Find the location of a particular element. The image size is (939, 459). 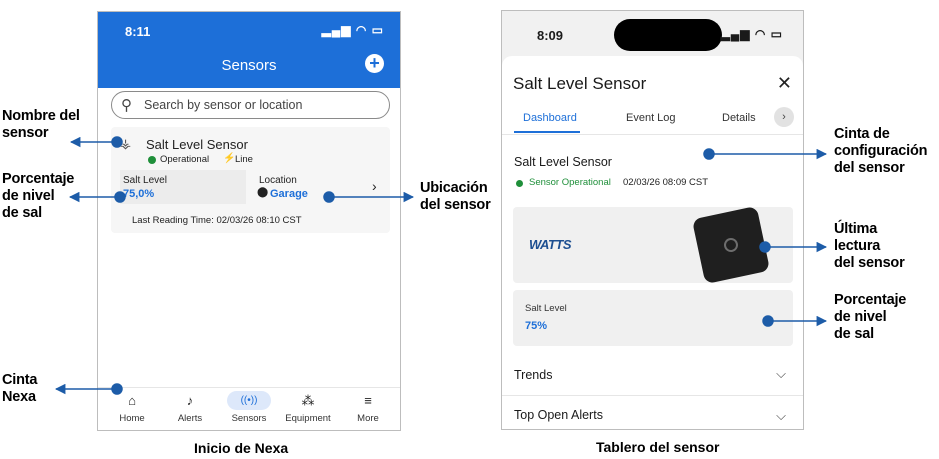

active-tab-indicator is located at coordinates (547, 132).